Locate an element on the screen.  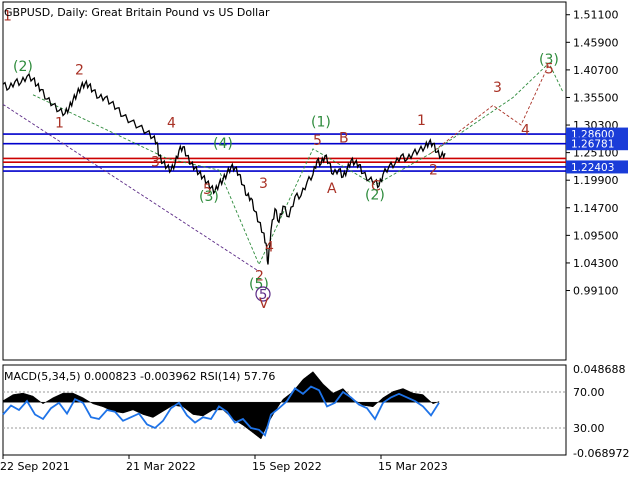
wave-label: V is located at coordinates (264, 304).